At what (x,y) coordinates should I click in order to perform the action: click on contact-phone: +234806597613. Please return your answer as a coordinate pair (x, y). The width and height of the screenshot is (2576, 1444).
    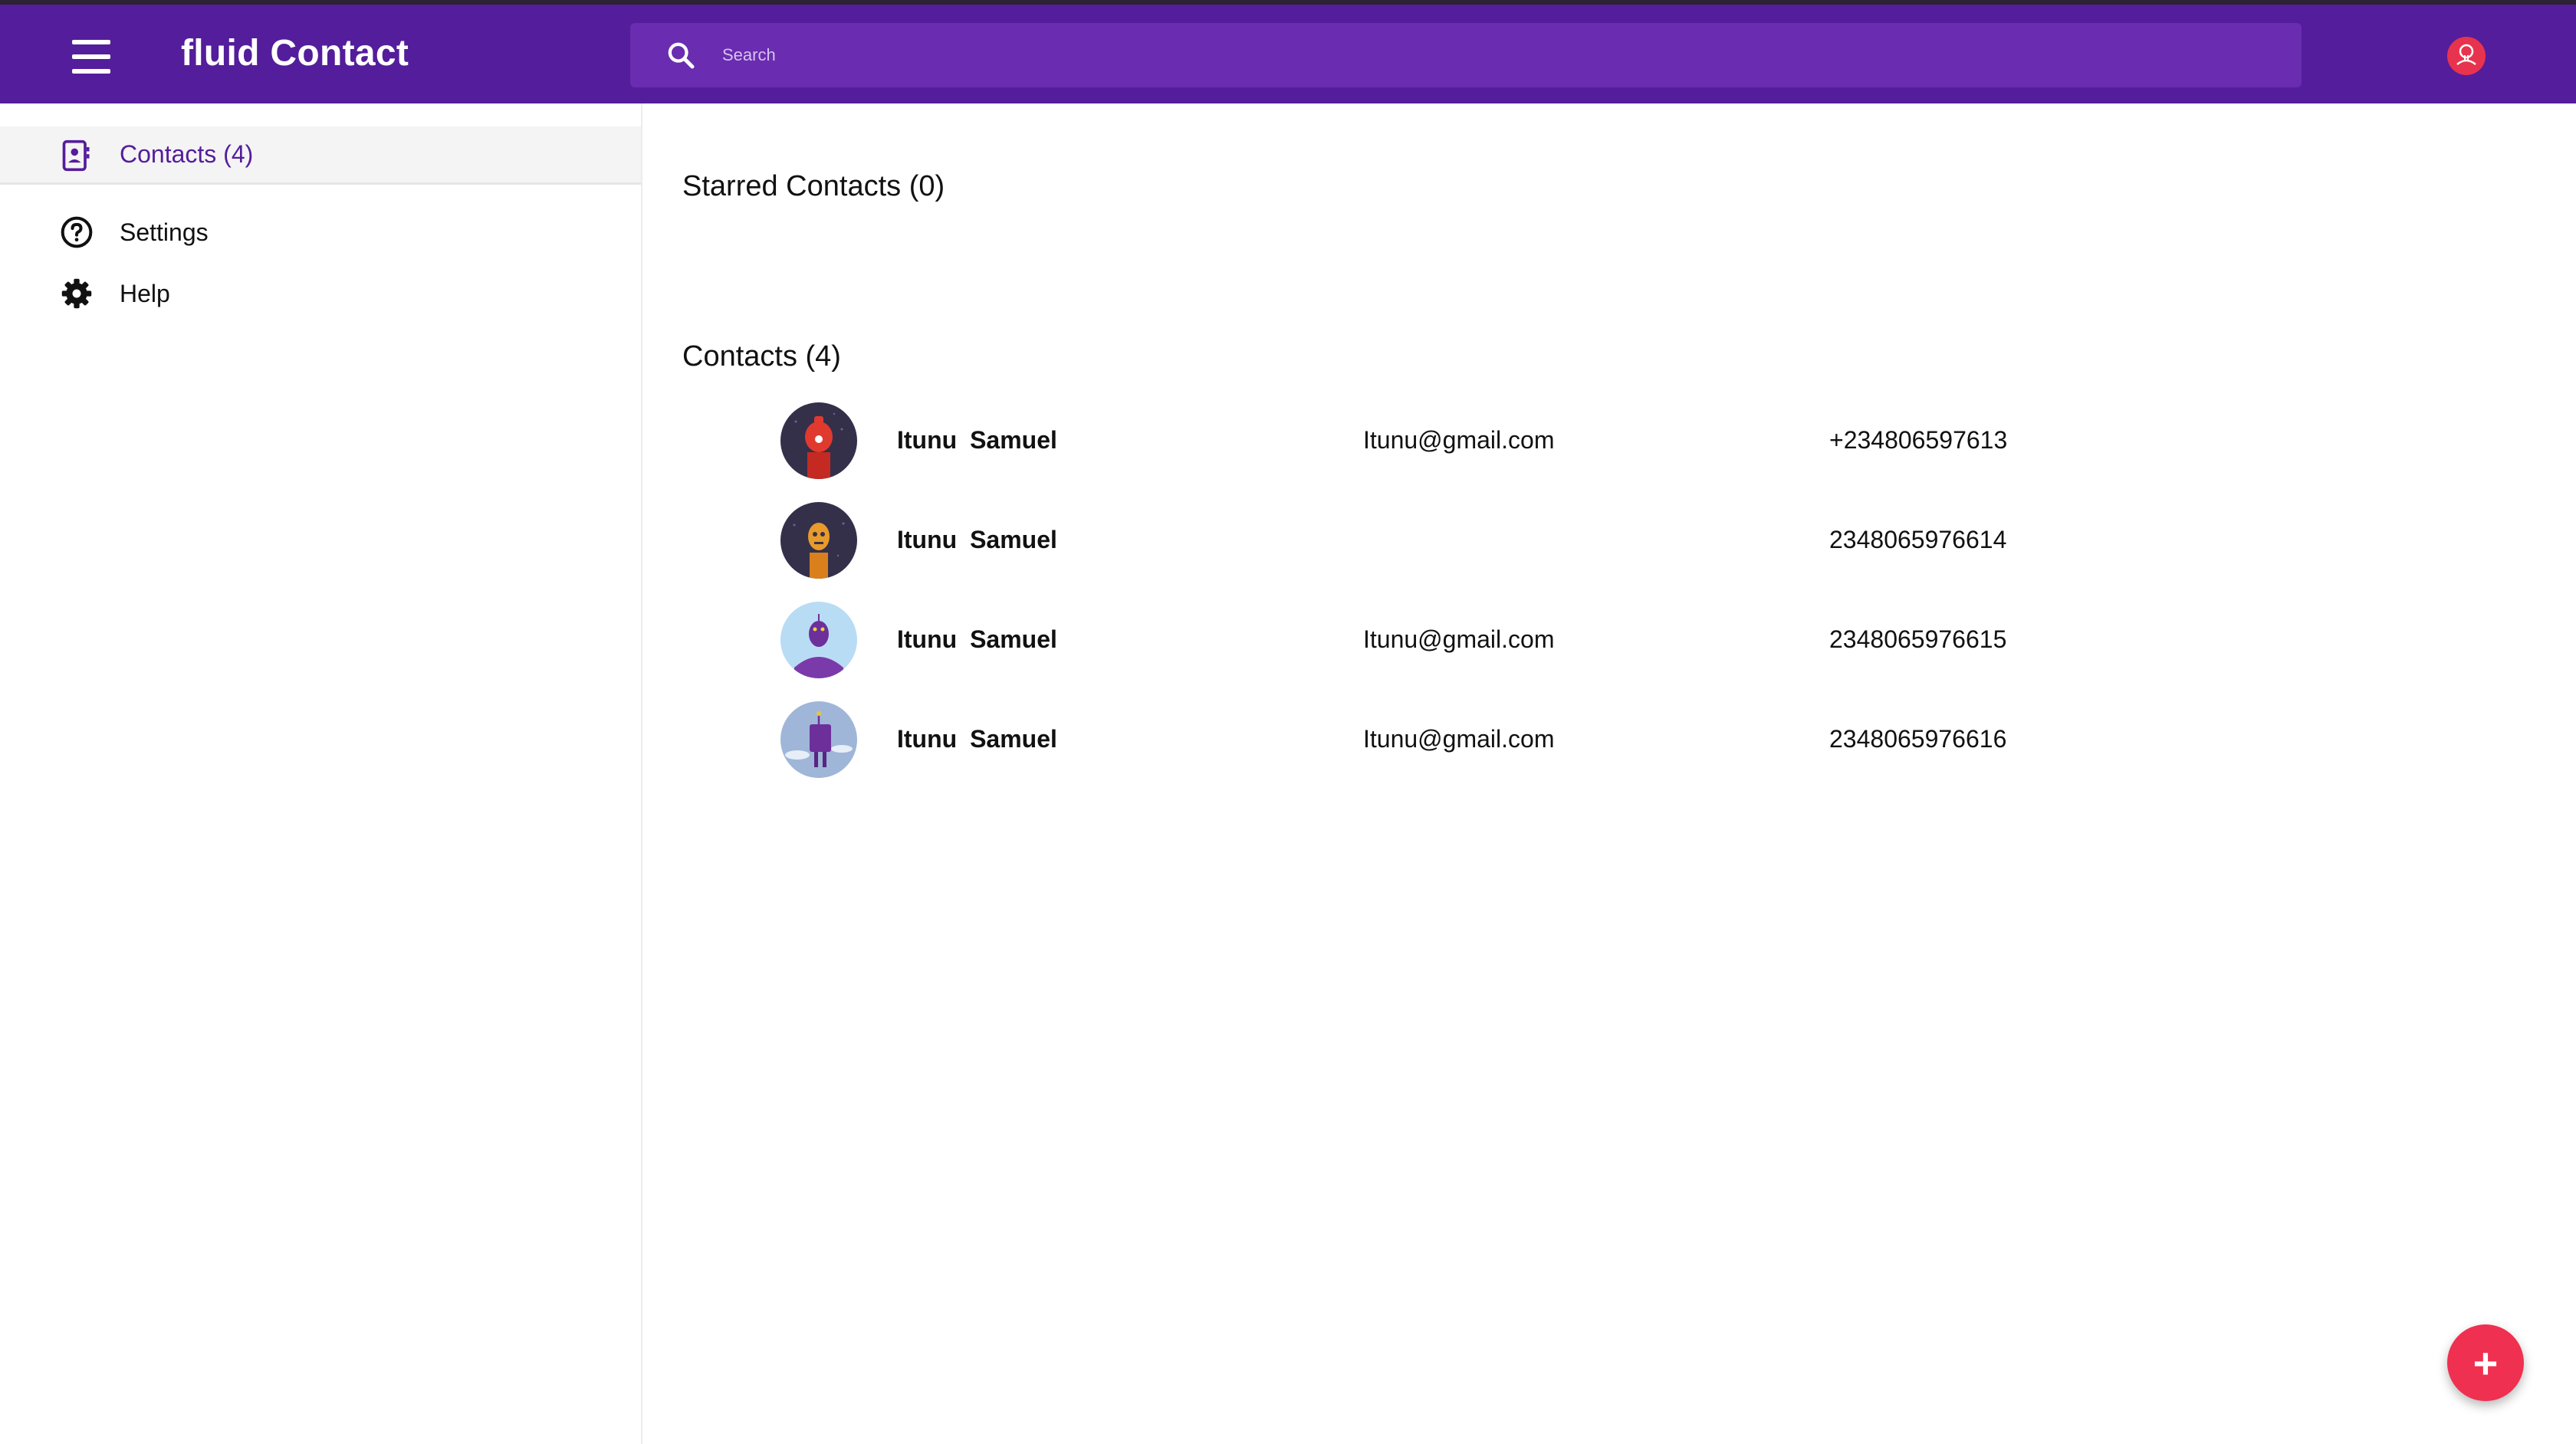
    Looking at the image, I should click on (1918, 440).